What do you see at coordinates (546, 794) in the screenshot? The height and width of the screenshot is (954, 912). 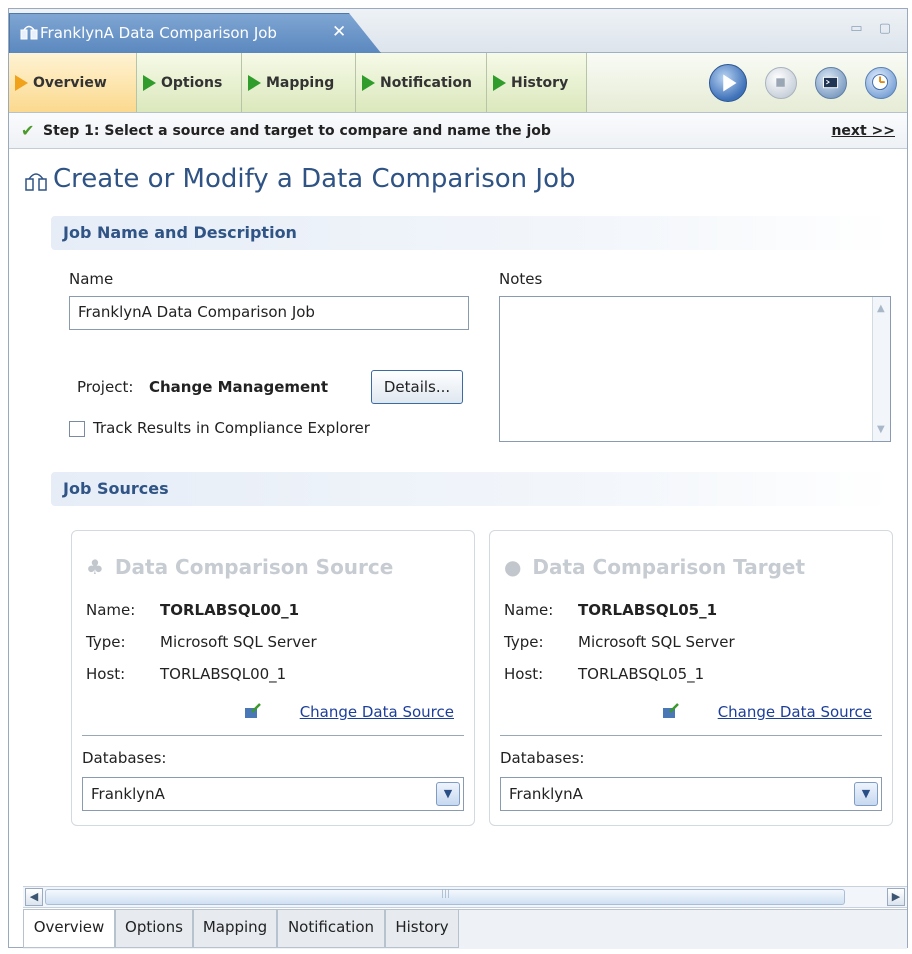 I see `target-database-value: FranklynA` at bounding box center [546, 794].